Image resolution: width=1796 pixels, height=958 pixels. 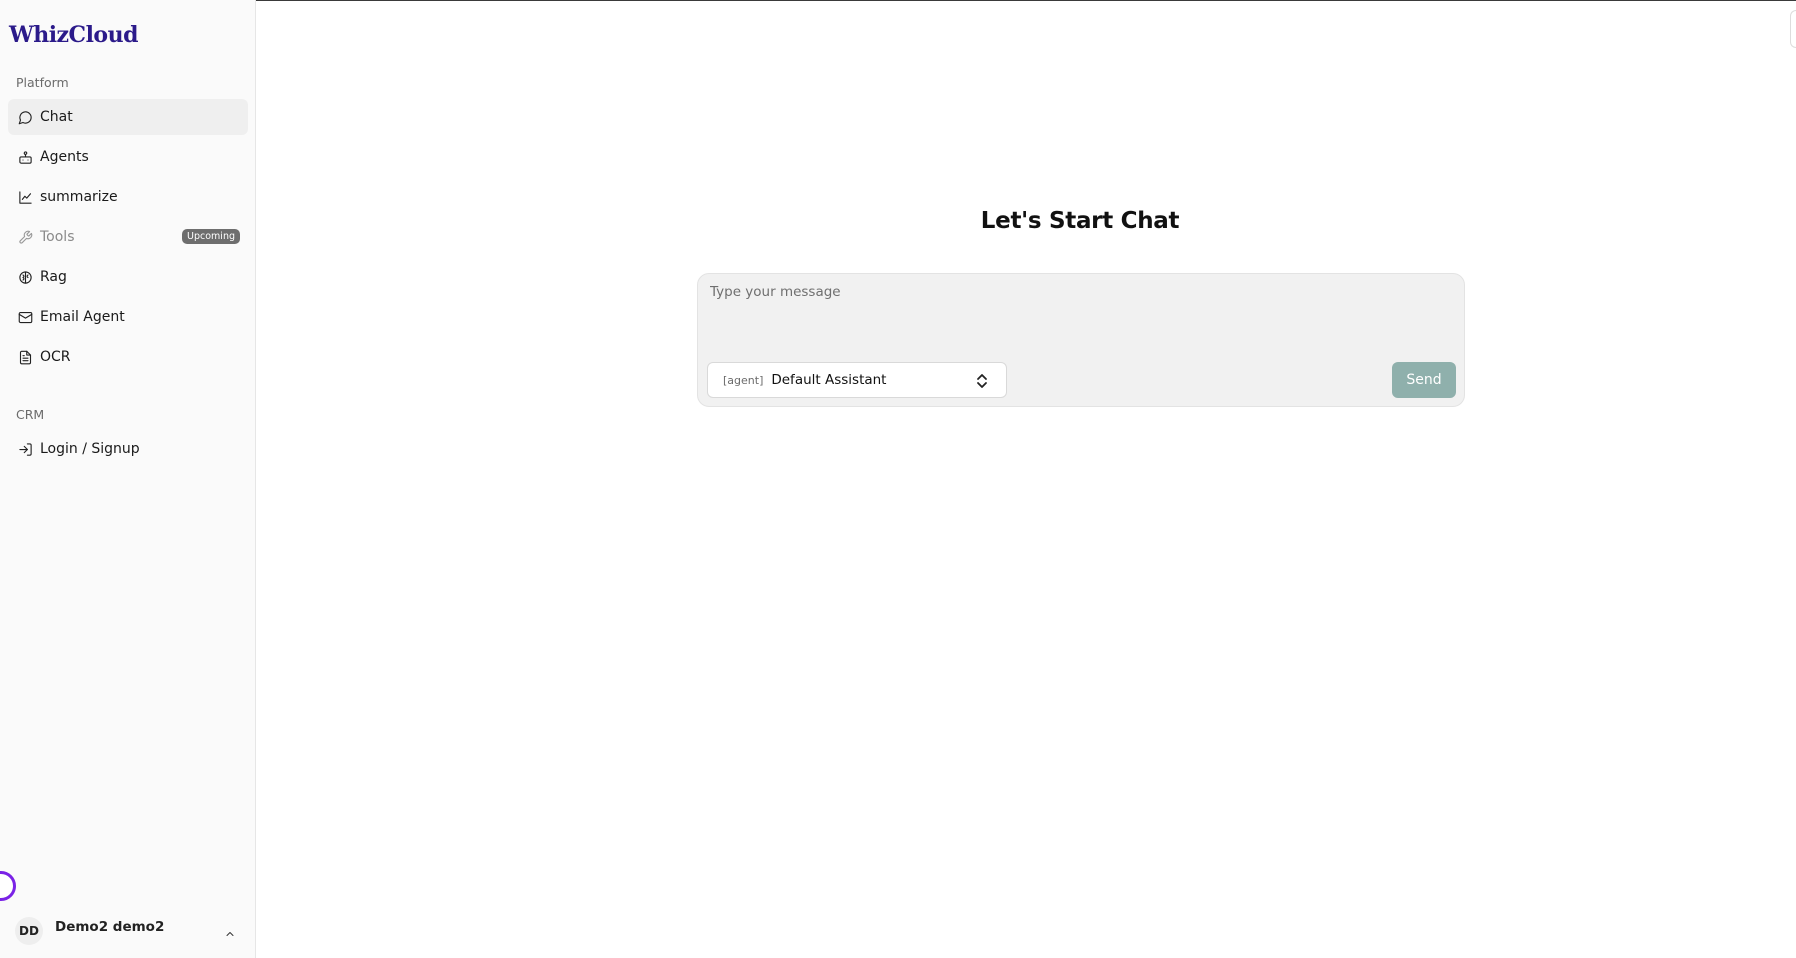 What do you see at coordinates (128, 237) in the screenshot?
I see `sidebar-item-tools: Tools Upcoming` at bounding box center [128, 237].